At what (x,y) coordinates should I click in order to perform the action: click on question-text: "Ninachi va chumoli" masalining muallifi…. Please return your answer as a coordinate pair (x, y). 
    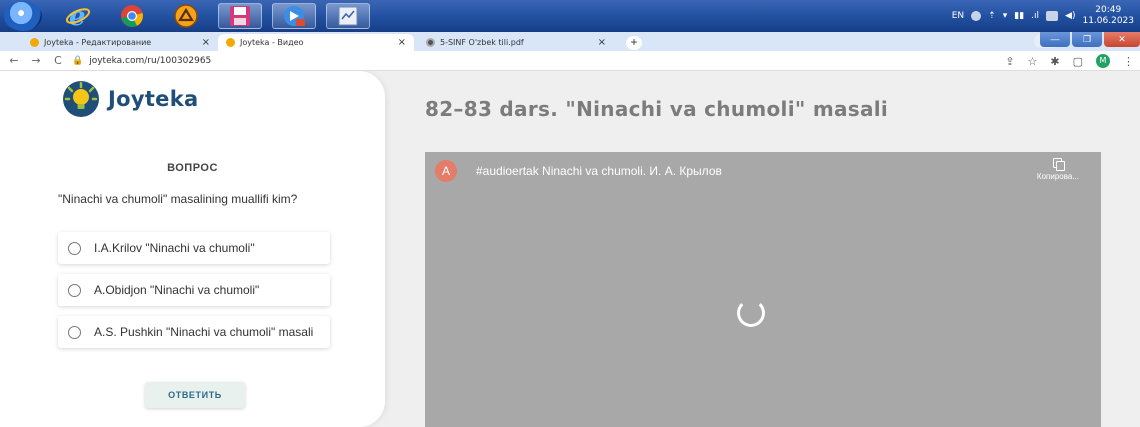
    Looking at the image, I should click on (178, 199).